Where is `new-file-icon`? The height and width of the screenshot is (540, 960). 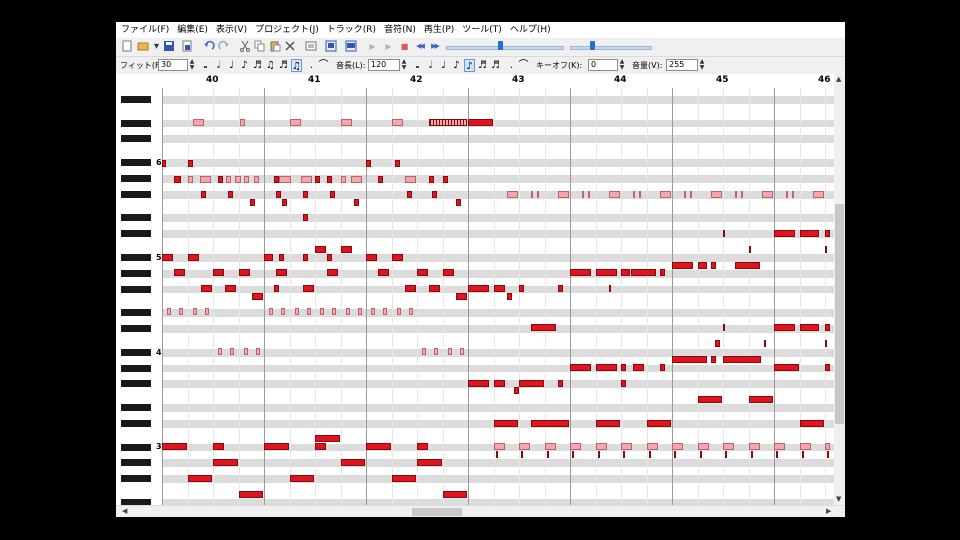
new-file-icon is located at coordinates (126, 46).